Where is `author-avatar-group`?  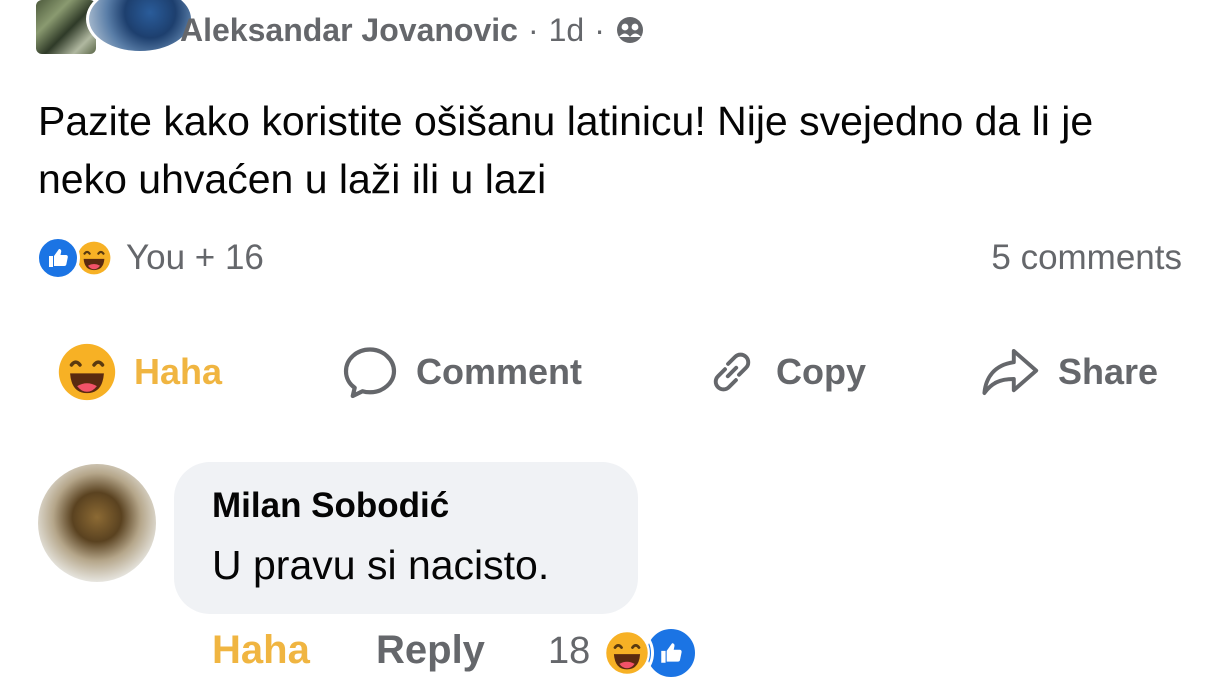
author-avatar-group is located at coordinates (115, 31).